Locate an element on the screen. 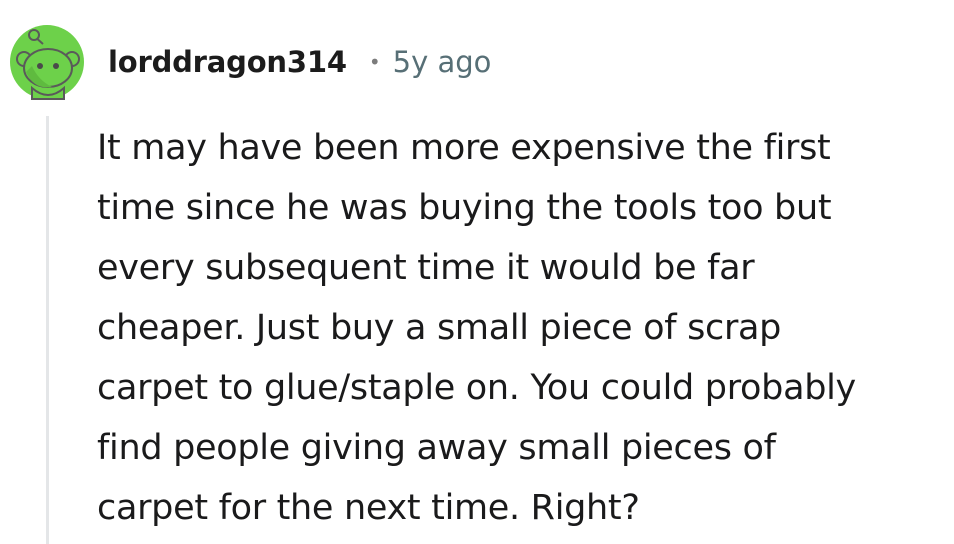 This screenshot has height=544, width=954. snoo-avatar-icon is located at coordinates (47, 57).